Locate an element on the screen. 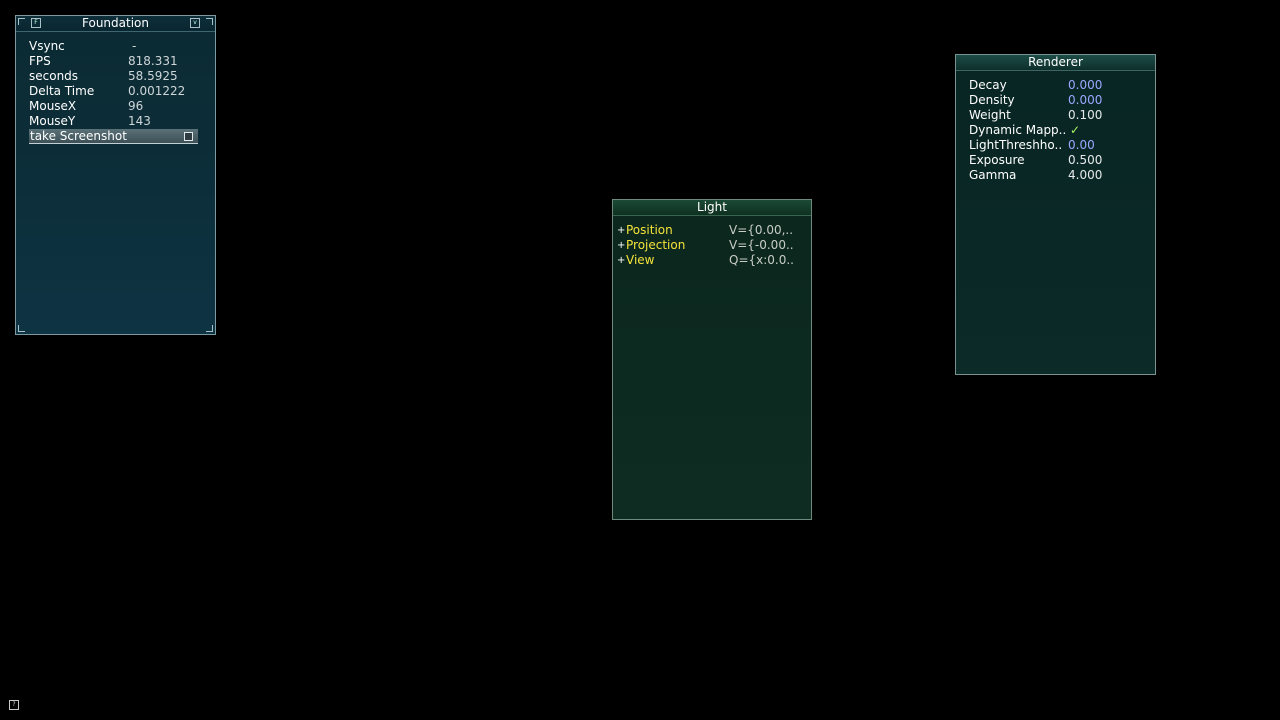 The image size is (1280, 720). foundation-row-seconds: seconds 58.5925 is located at coordinates (117, 76).